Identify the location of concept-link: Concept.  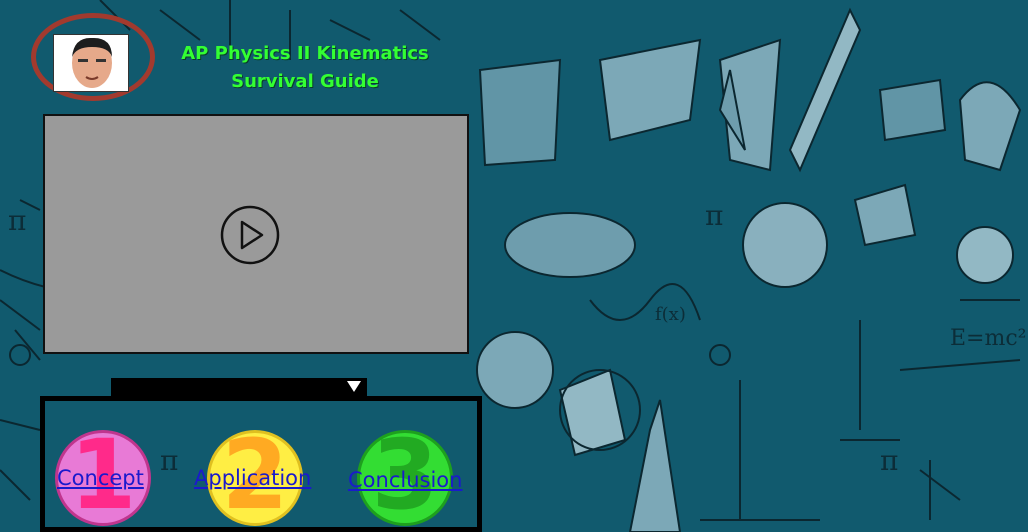
(100, 478).